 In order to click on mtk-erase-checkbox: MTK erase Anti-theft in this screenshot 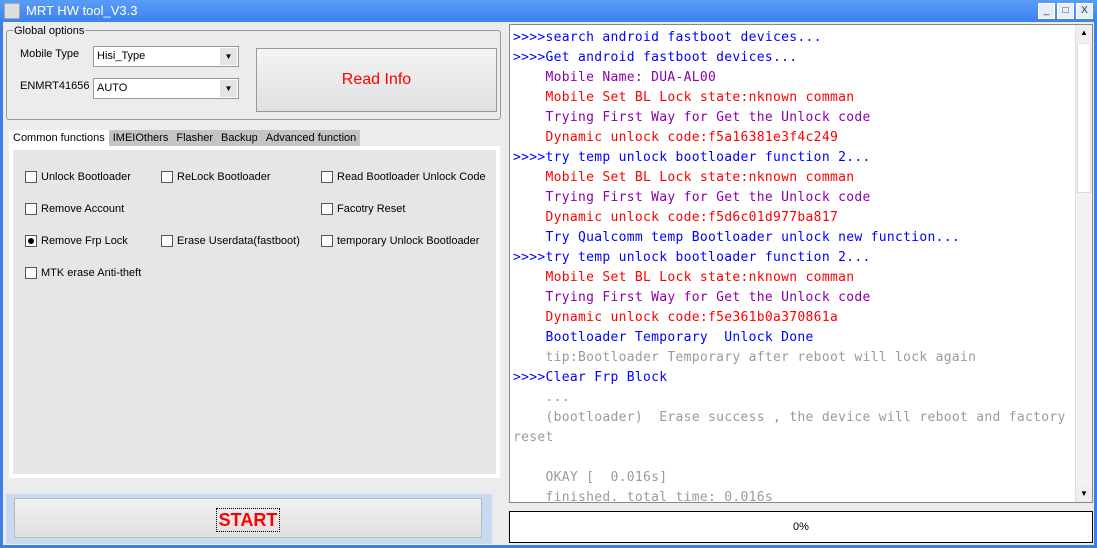, I will do `click(83, 273)`.